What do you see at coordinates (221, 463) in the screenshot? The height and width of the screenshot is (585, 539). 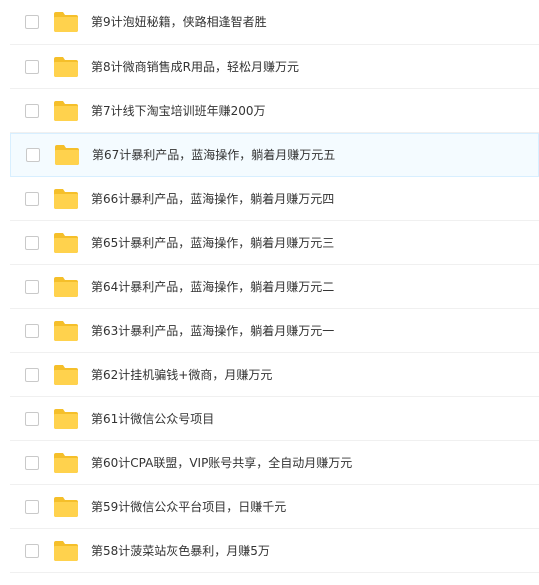 I see `file-name: 第60计CPA联盟，VIP账号共享，全自动月赚万元` at bounding box center [221, 463].